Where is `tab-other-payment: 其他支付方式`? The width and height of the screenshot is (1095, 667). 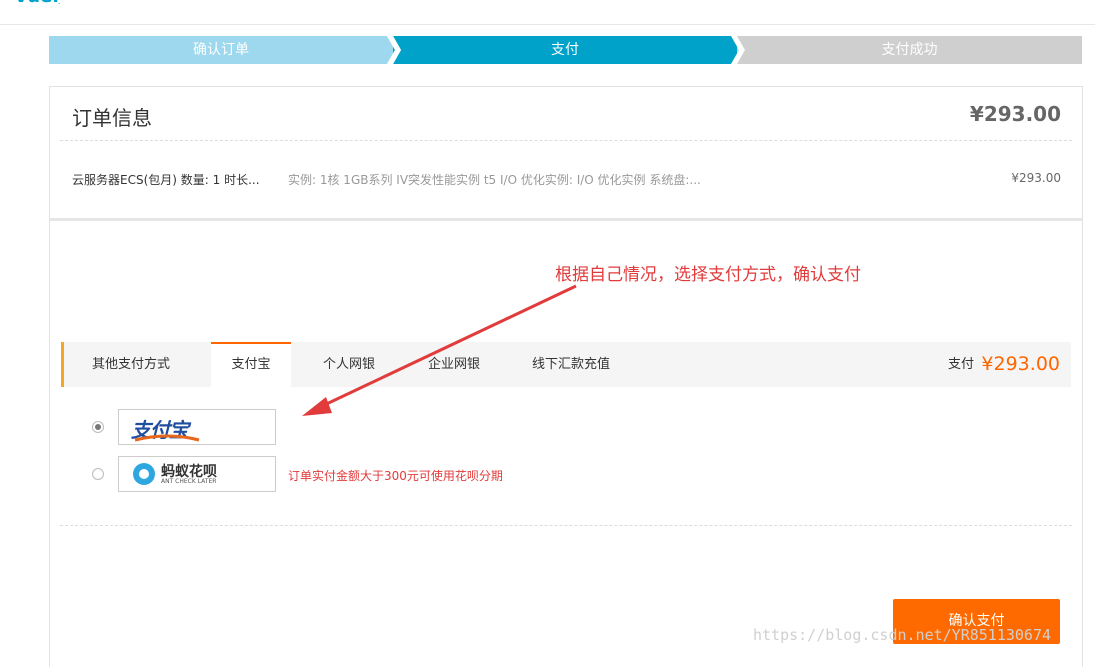
tab-other-payment: 其他支付方式 is located at coordinates (131, 364).